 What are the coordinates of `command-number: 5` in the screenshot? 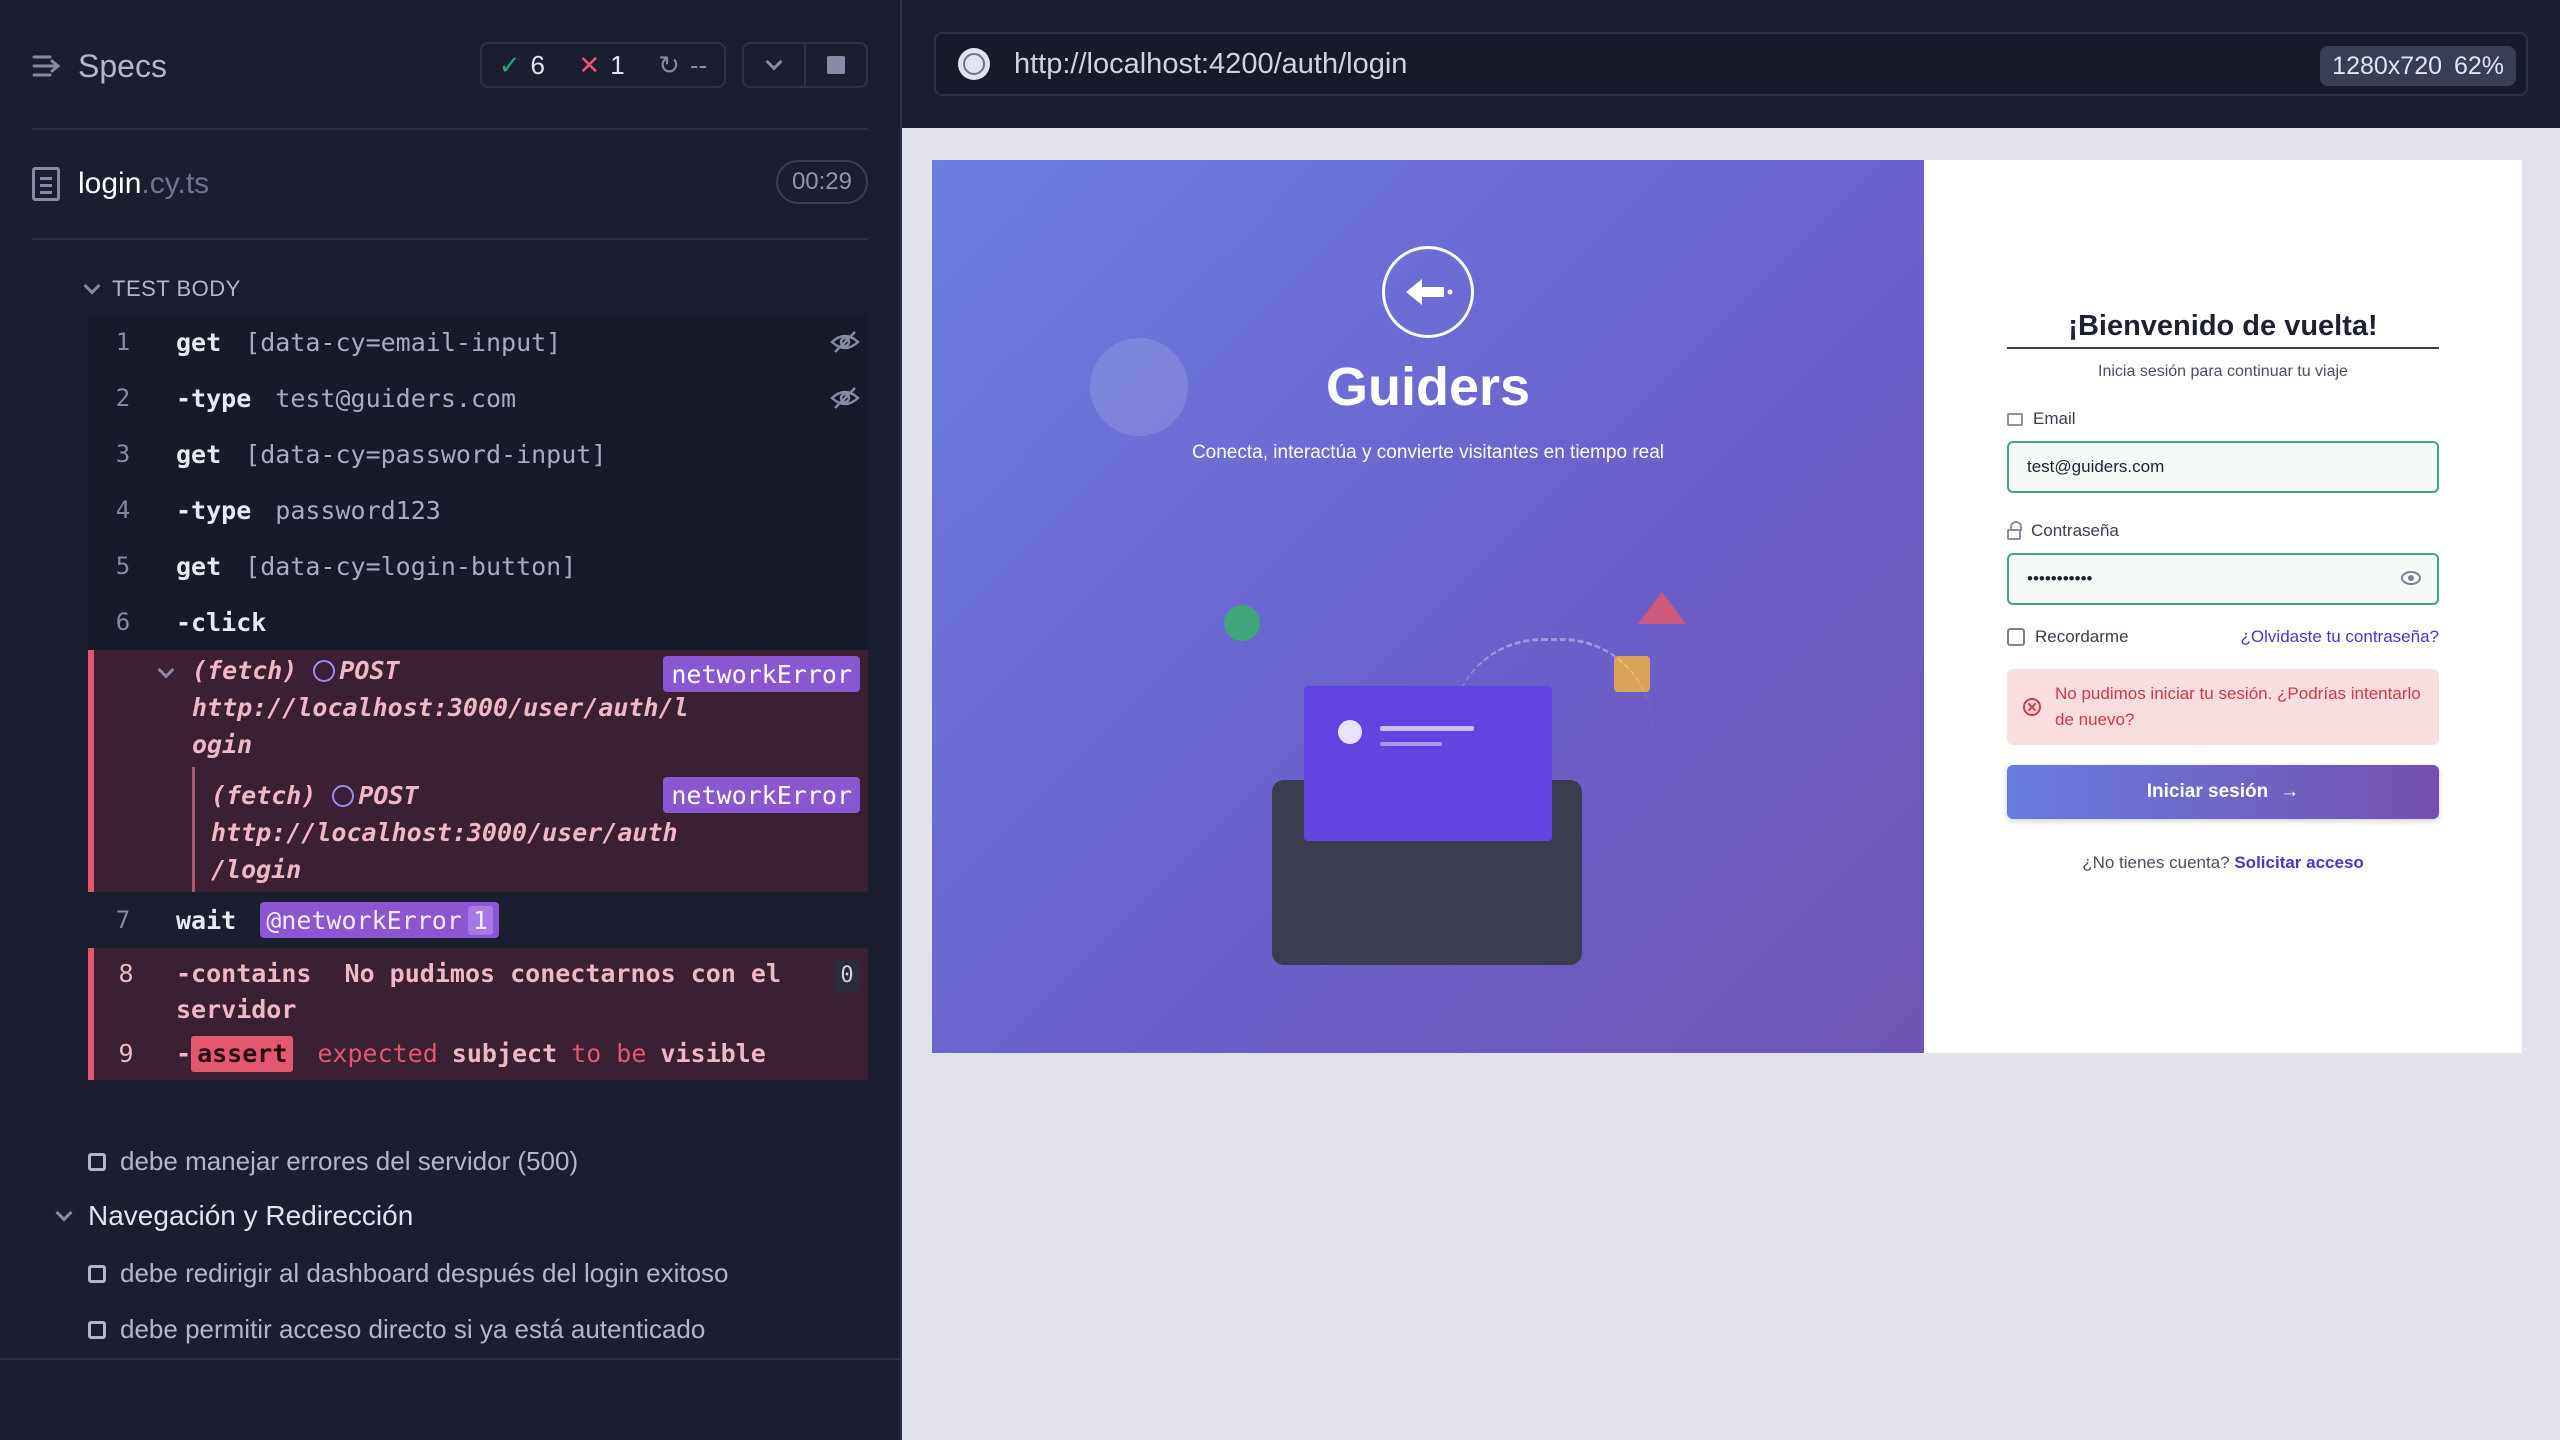 It's located at (123, 566).